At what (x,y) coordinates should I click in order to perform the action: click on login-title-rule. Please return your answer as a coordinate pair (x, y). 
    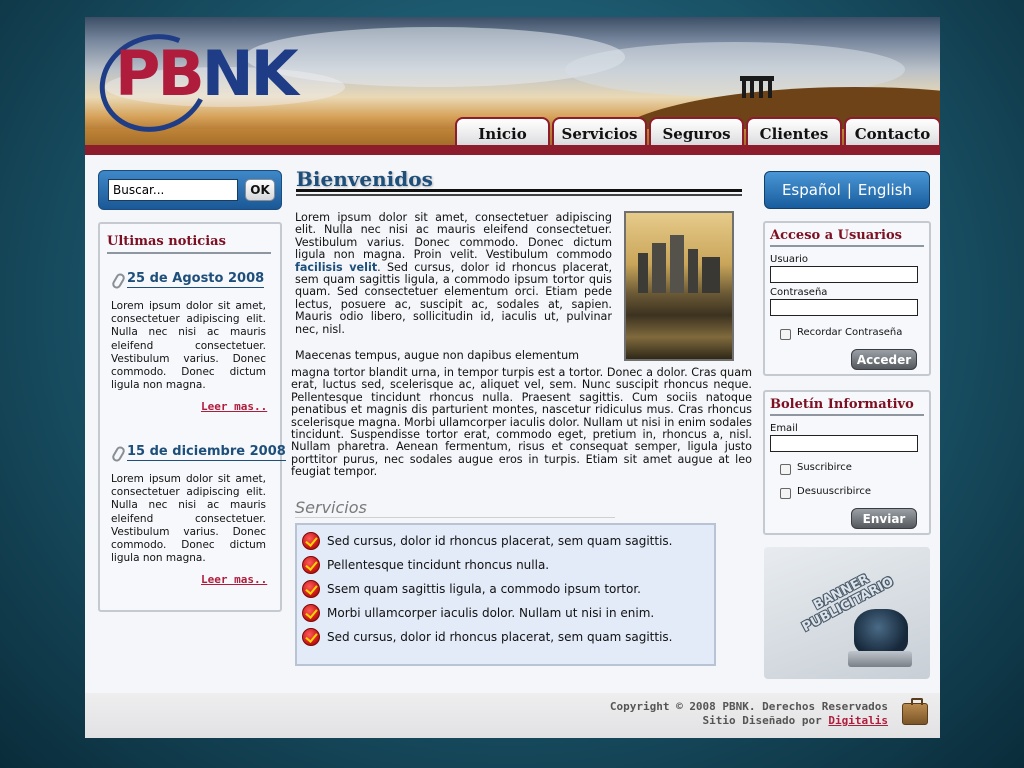
    Looking at the image, I should click on (847, 246).